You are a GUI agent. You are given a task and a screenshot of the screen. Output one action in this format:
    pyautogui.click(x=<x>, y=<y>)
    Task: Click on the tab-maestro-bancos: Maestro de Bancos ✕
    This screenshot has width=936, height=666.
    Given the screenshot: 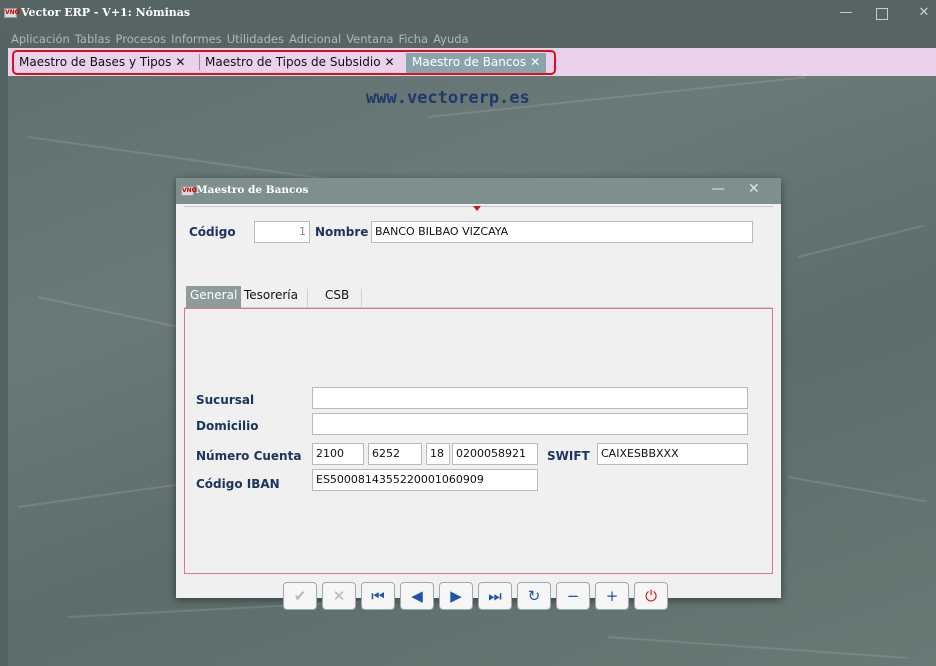 What is the action you would take?
    pyautogui.click(x=476, y=63)
    